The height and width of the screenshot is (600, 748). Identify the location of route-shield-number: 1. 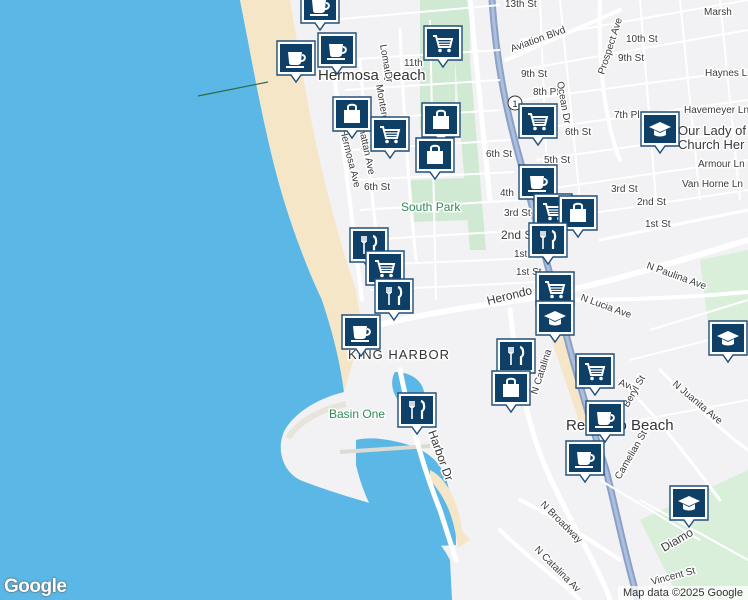
(514, 104).